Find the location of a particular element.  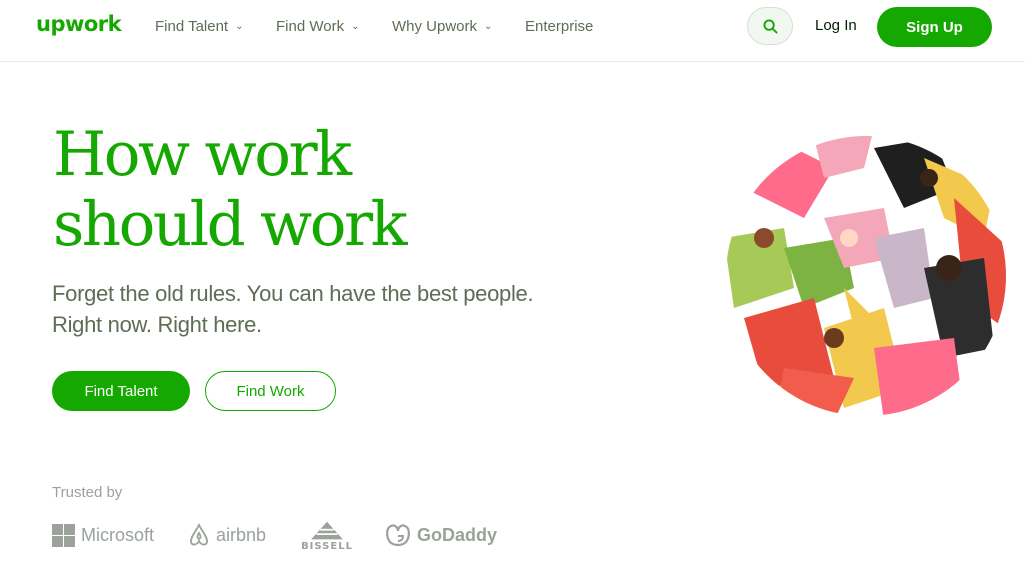

signup-button: Sign Up is located at coordinates (934, 27).